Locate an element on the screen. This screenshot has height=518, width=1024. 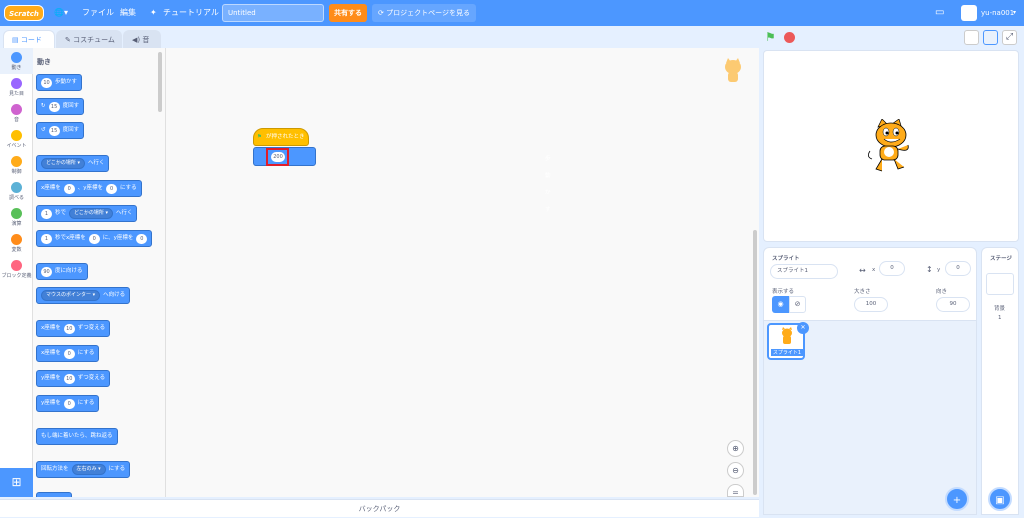
sprite-tile-cat-icon is located at coordinates (787, 335).